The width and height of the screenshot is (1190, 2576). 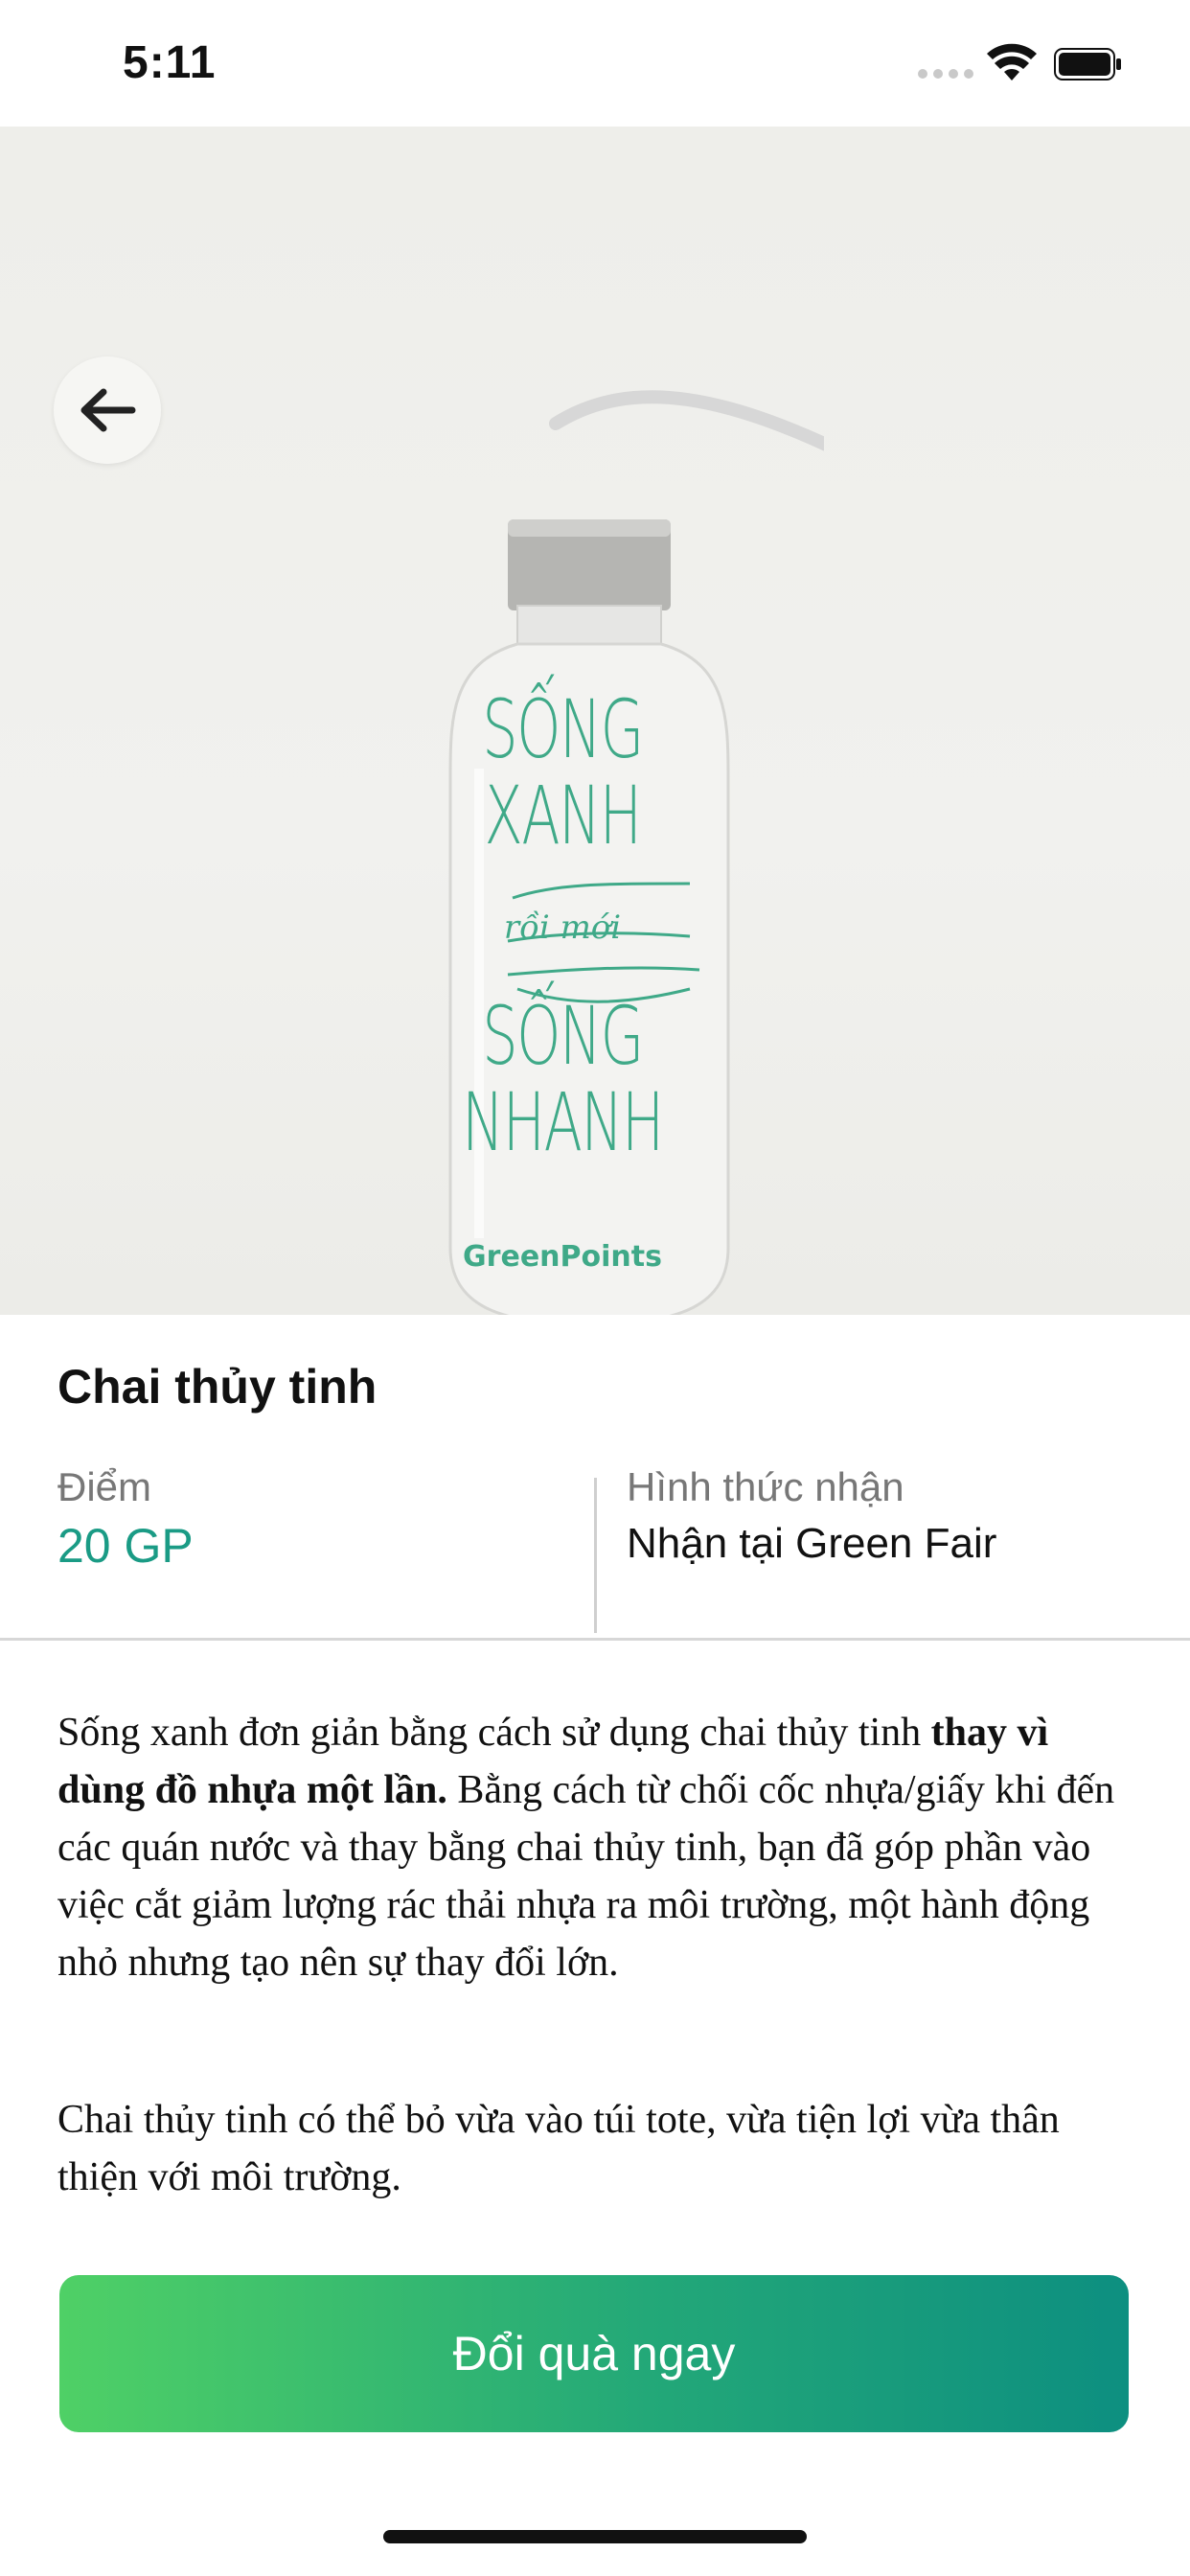 I want to click on status-time: 5:11, so click(x=170, y=63).